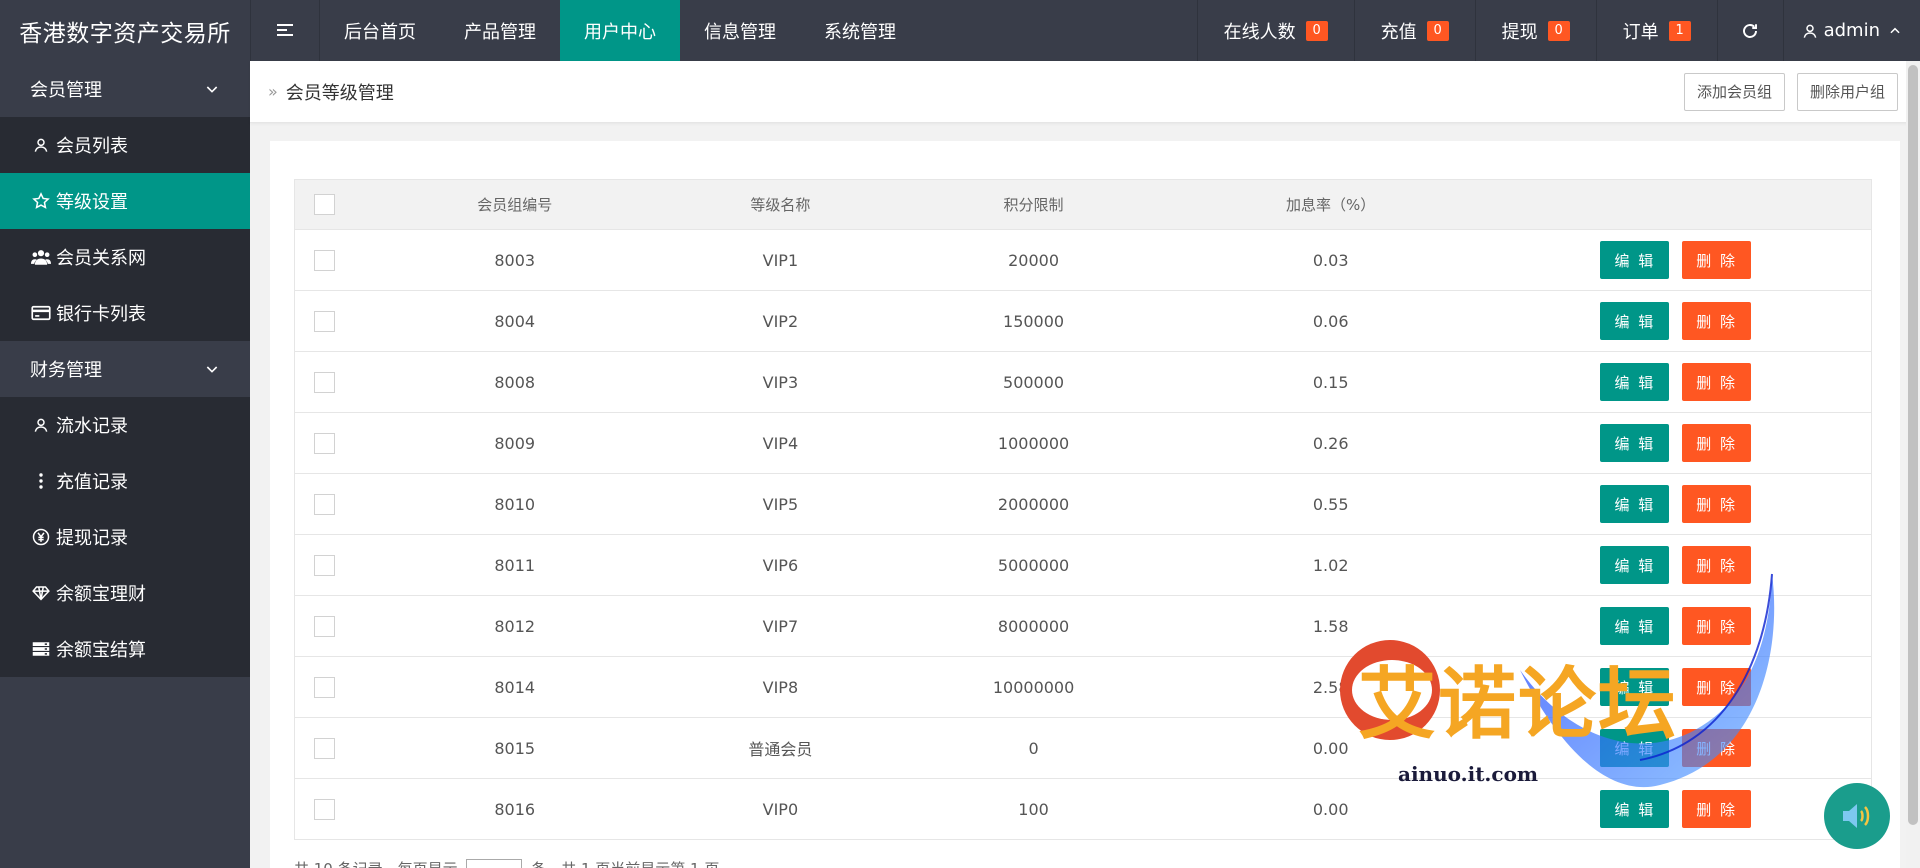  I want to click on cell-id: 8009, so click(515, 443).